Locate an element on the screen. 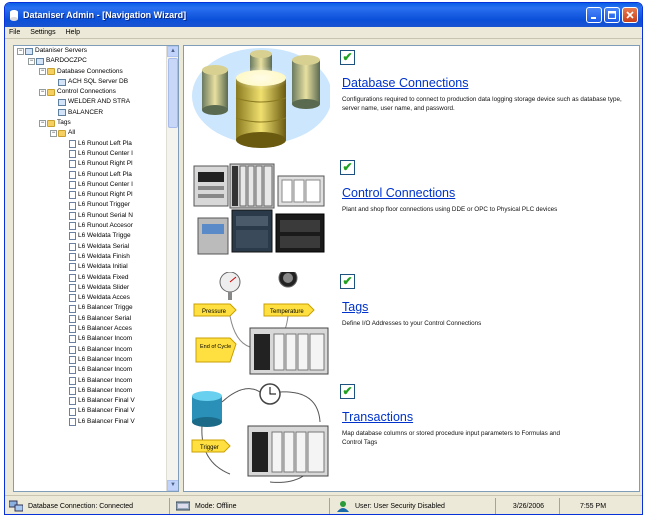 The height and width of the screenshot is (517, 647). tree-node: L6 Balancer Trigge is located at coordinates (90, 308).